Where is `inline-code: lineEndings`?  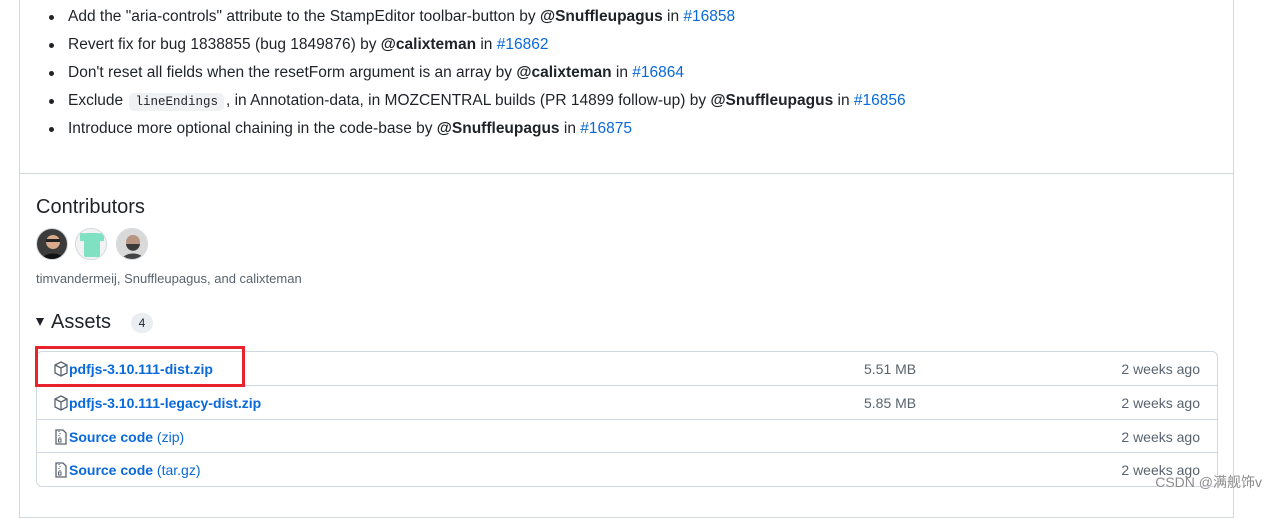 inline-code: lineEndings is located at coordinates (176, 102).